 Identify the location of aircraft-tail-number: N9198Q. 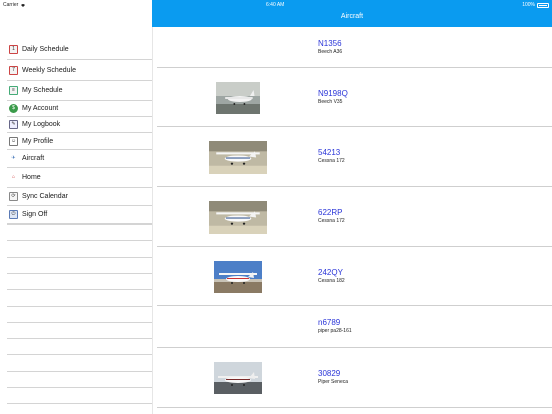
(333, 93).